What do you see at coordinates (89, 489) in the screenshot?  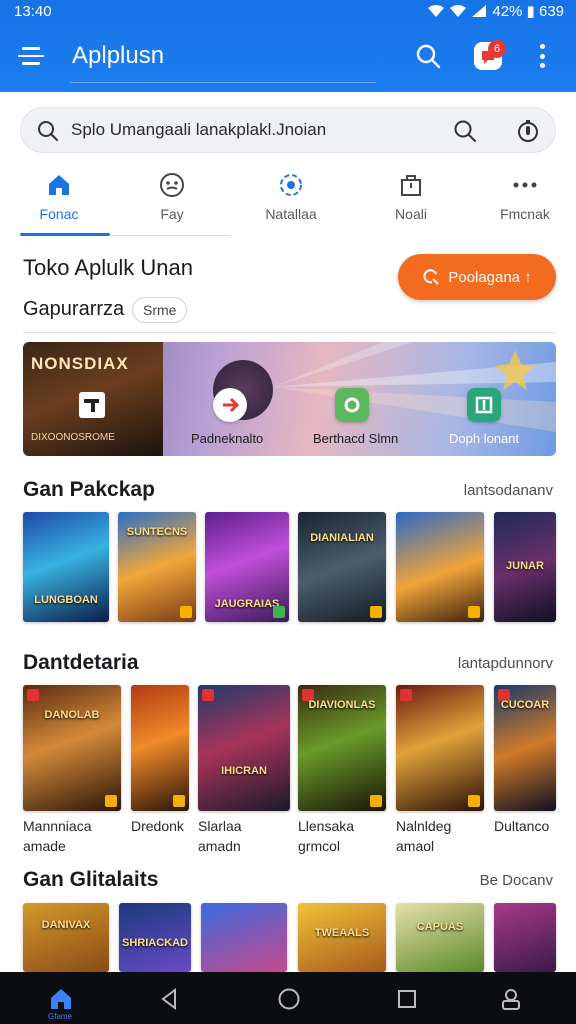 I see `section-title: Gan Pakckap` at bounding box center [89, 489].